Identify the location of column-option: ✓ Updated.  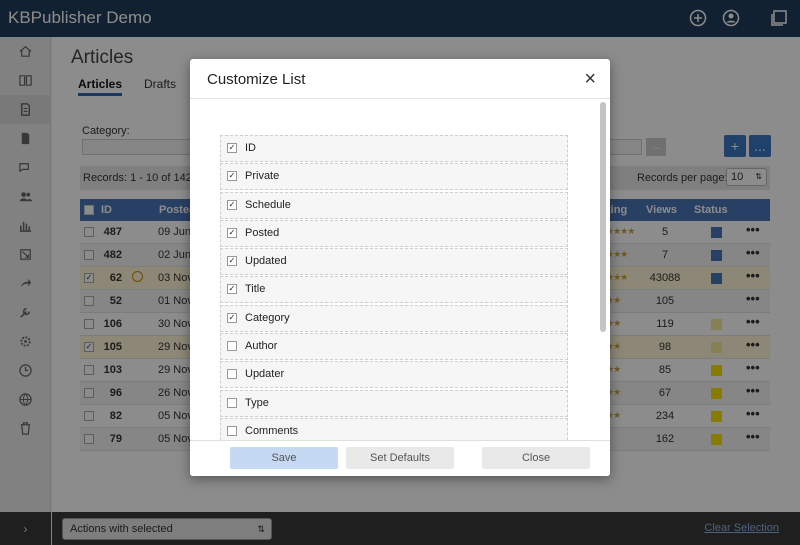
(394, 262).